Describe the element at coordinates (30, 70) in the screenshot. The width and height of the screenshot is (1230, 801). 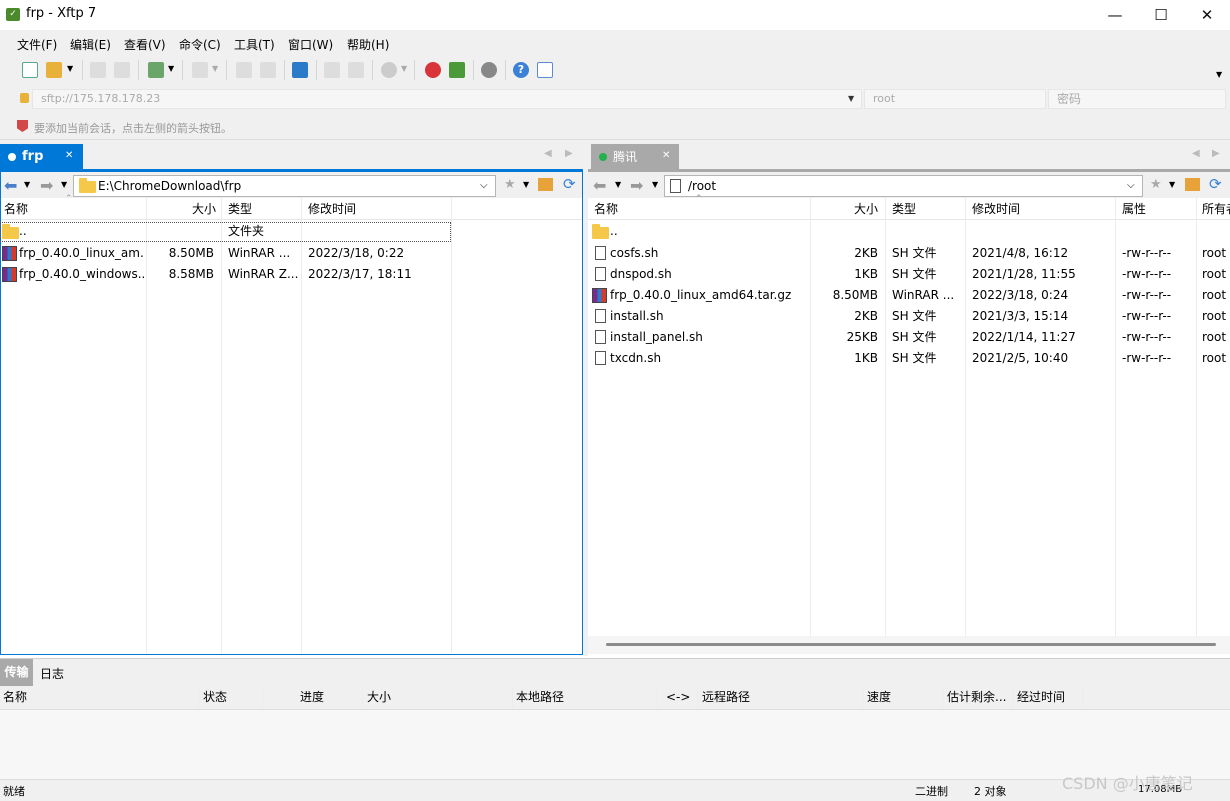
I see `new-session-icon` at that location.